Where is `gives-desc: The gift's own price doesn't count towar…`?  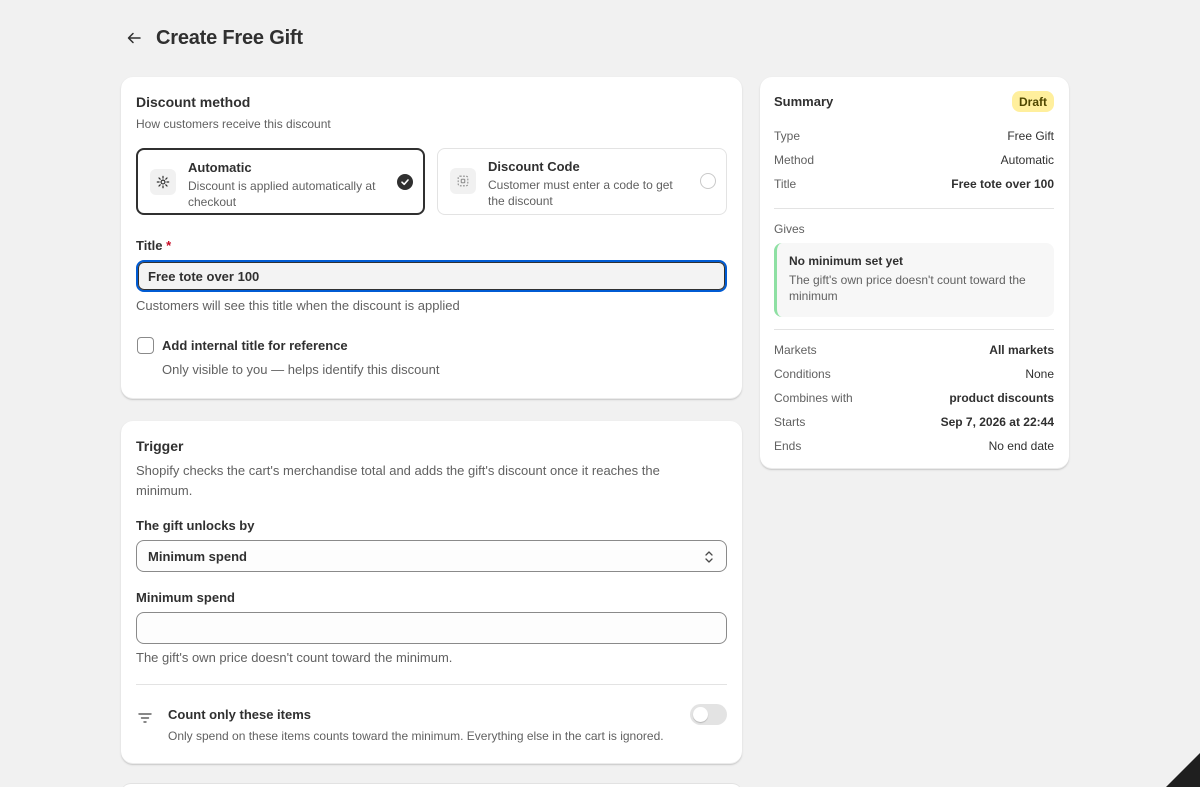
gives-desc: The gift's own price doesn't count towar… is located at coordinates (907, 288).